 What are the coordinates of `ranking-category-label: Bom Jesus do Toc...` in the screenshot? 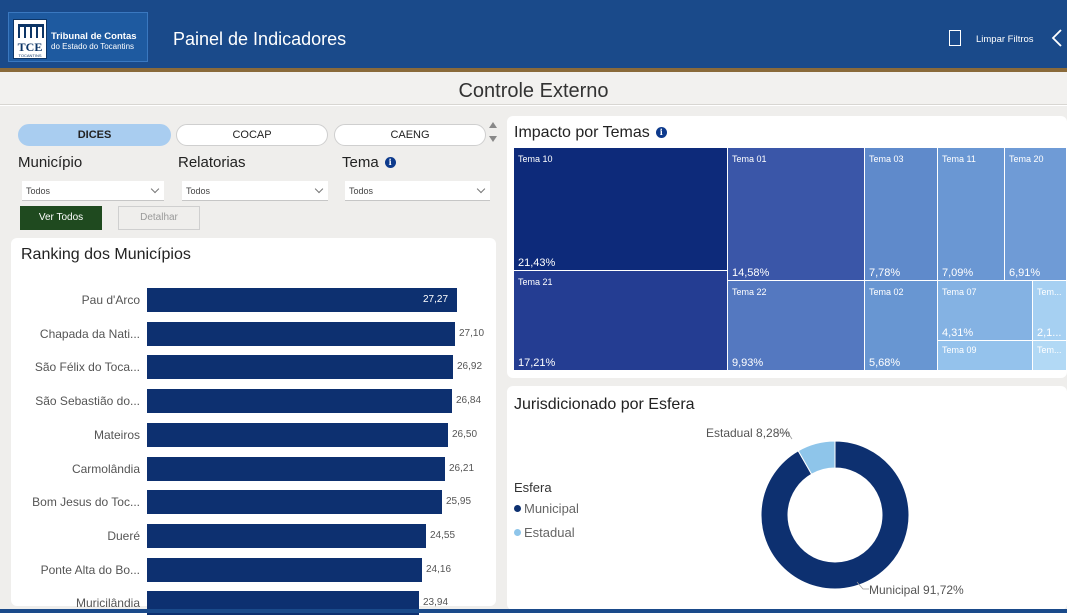 It's located at (86, 502).